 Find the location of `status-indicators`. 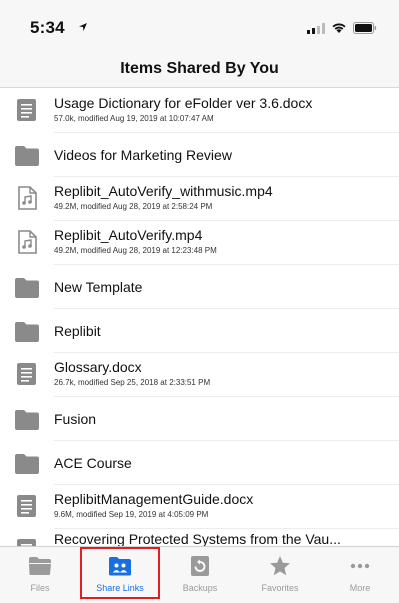

status-indicators is located at coordinates (342, 28).